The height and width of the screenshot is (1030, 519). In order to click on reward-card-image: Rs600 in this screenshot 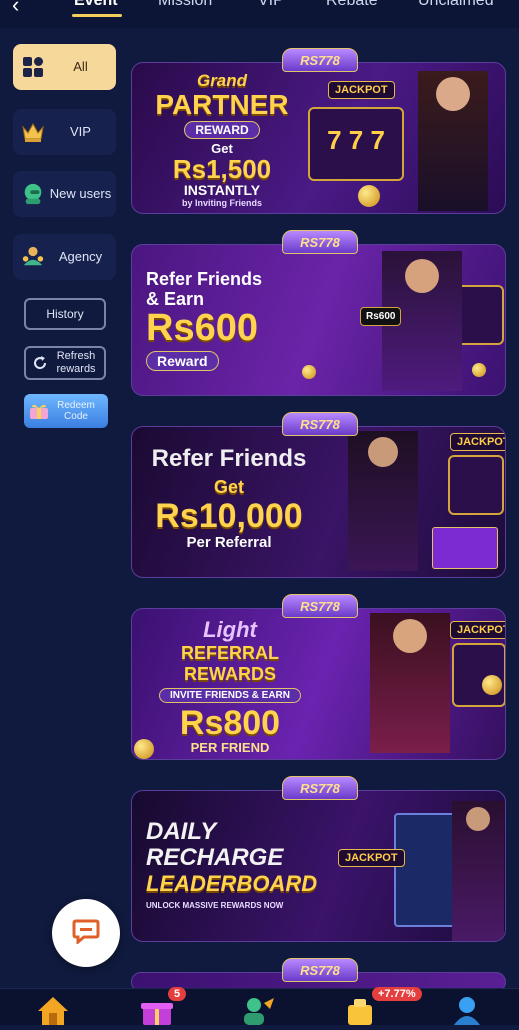, I will do `click(381, 316)`.